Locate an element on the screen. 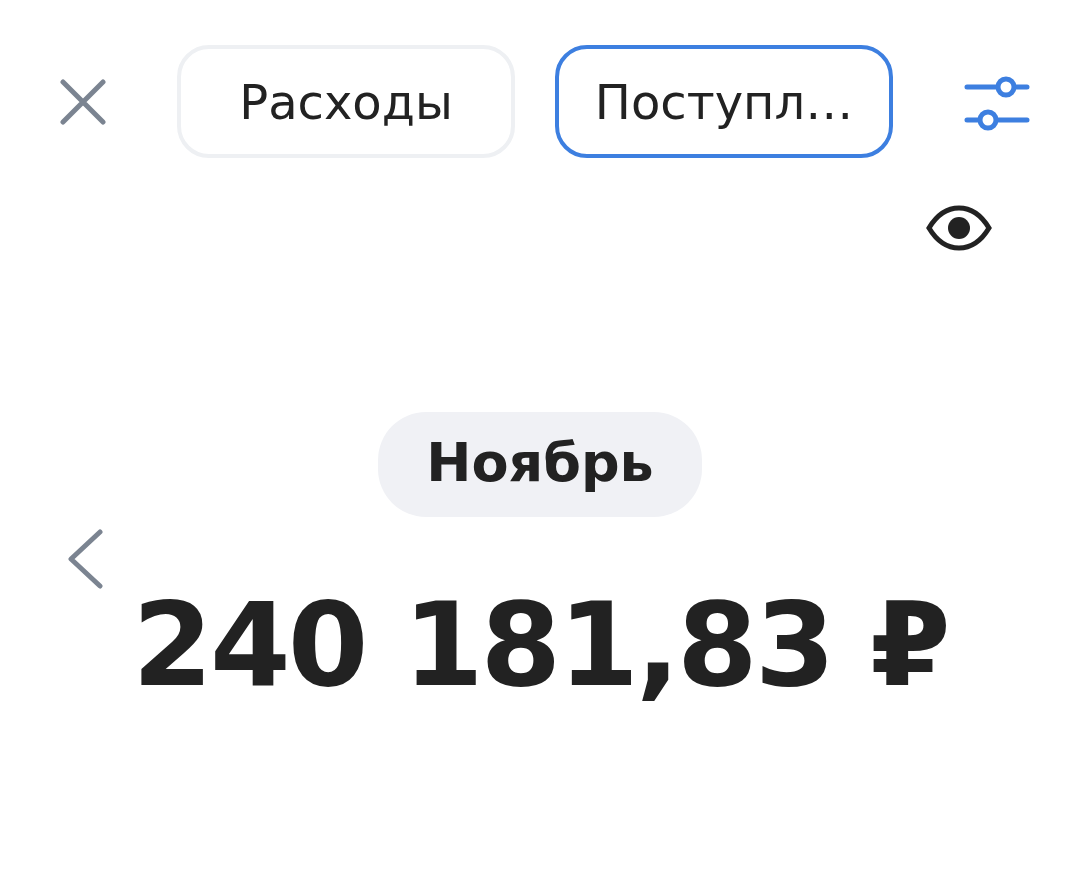 The width and height of the screenshot is (1080, 895). settings-icon is located at coordinates (997, 103).